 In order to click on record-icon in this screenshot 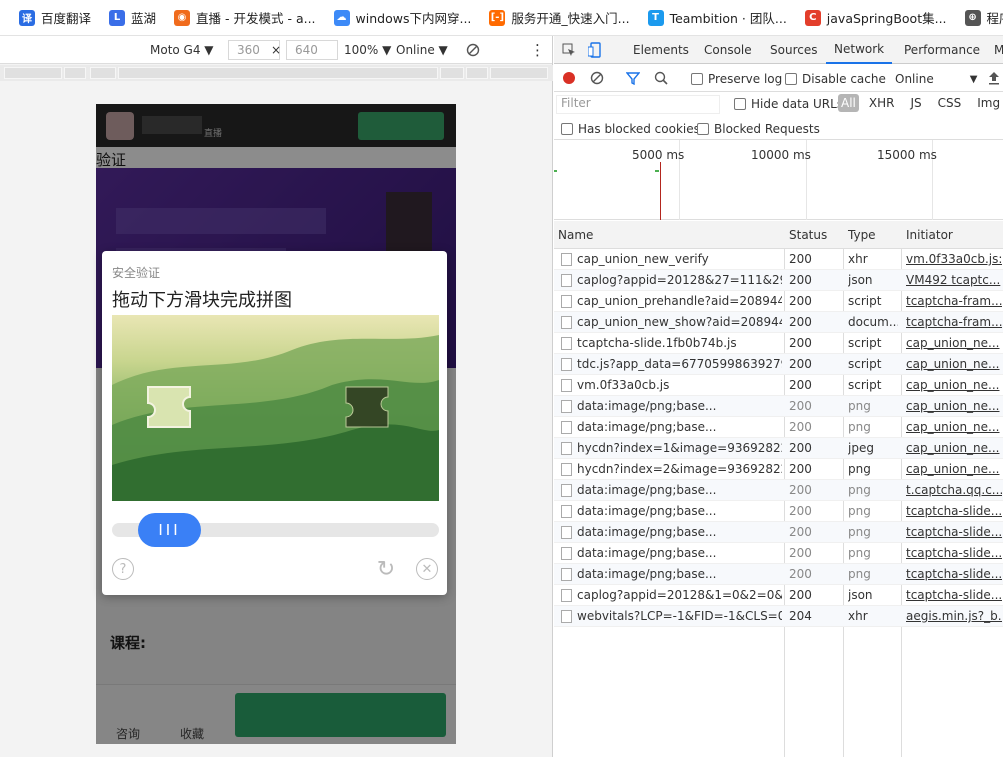, I will do `click(569, 78)`.